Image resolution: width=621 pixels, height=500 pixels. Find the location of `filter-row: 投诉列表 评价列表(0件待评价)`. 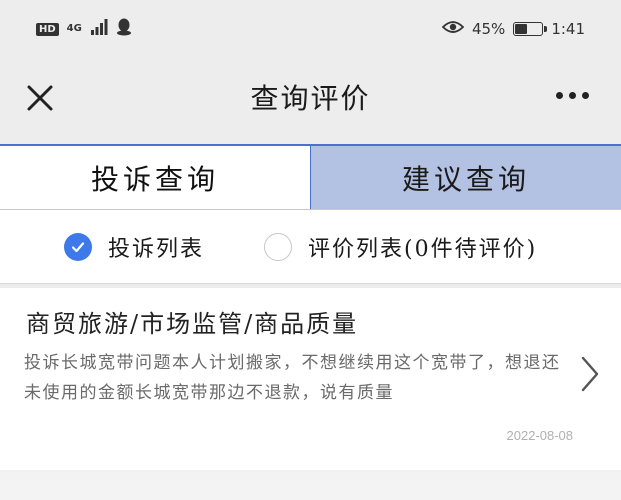

filter-row: 投诉列表 评价列表(0件待评价) is located at coordinates (310, 247).